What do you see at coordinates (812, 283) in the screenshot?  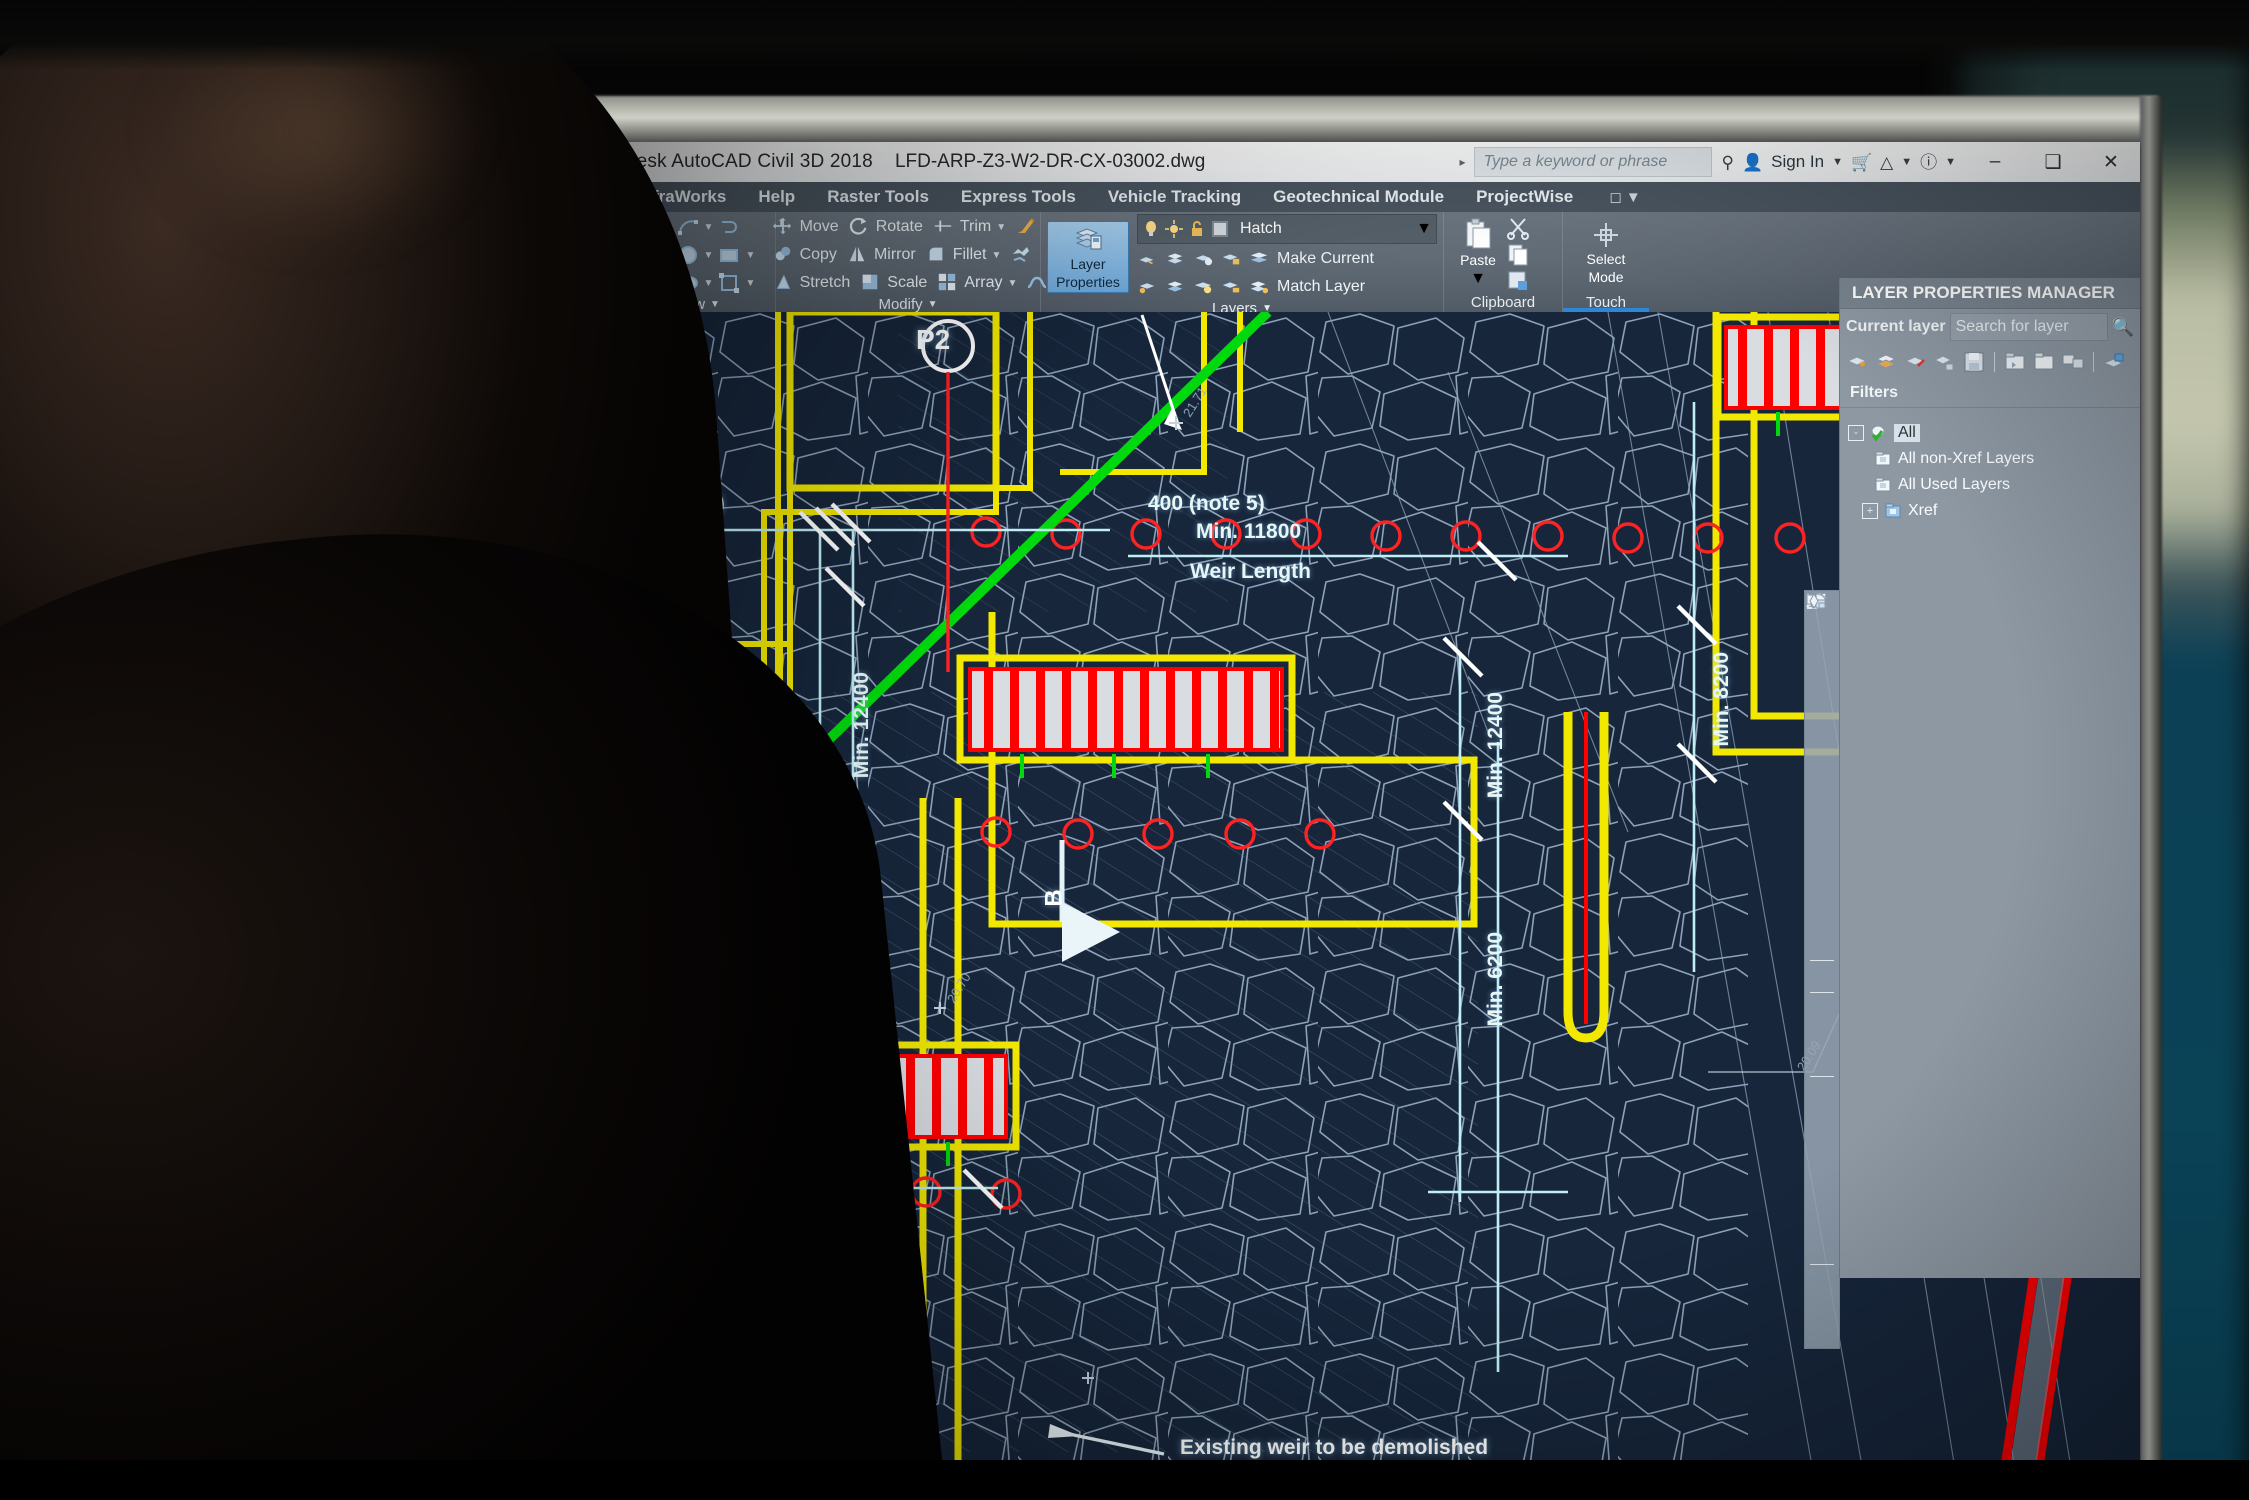 I see `stretch-button: Stretch` at bounding box center [812, 283].